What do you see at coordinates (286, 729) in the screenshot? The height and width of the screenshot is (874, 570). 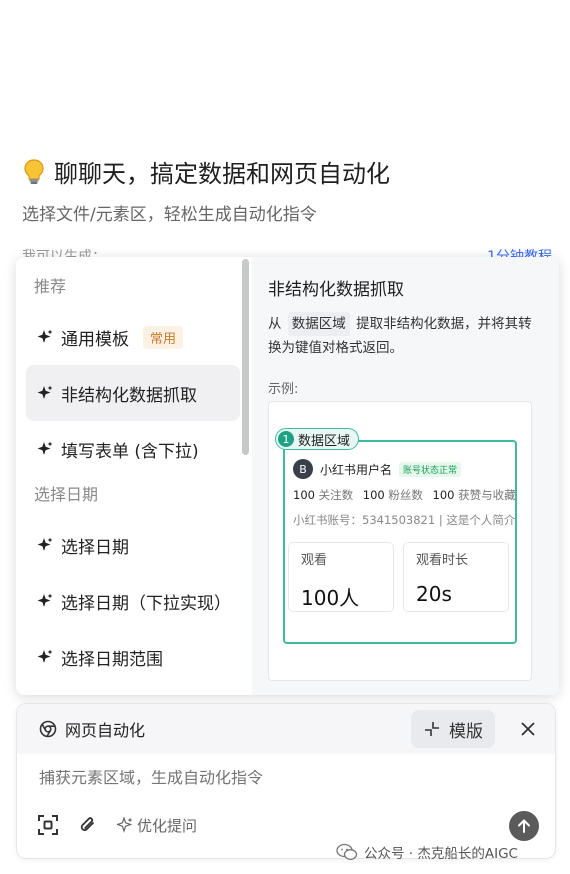 I see `composer-header: 网页自动化 模版` at bounding box center [286, 729].